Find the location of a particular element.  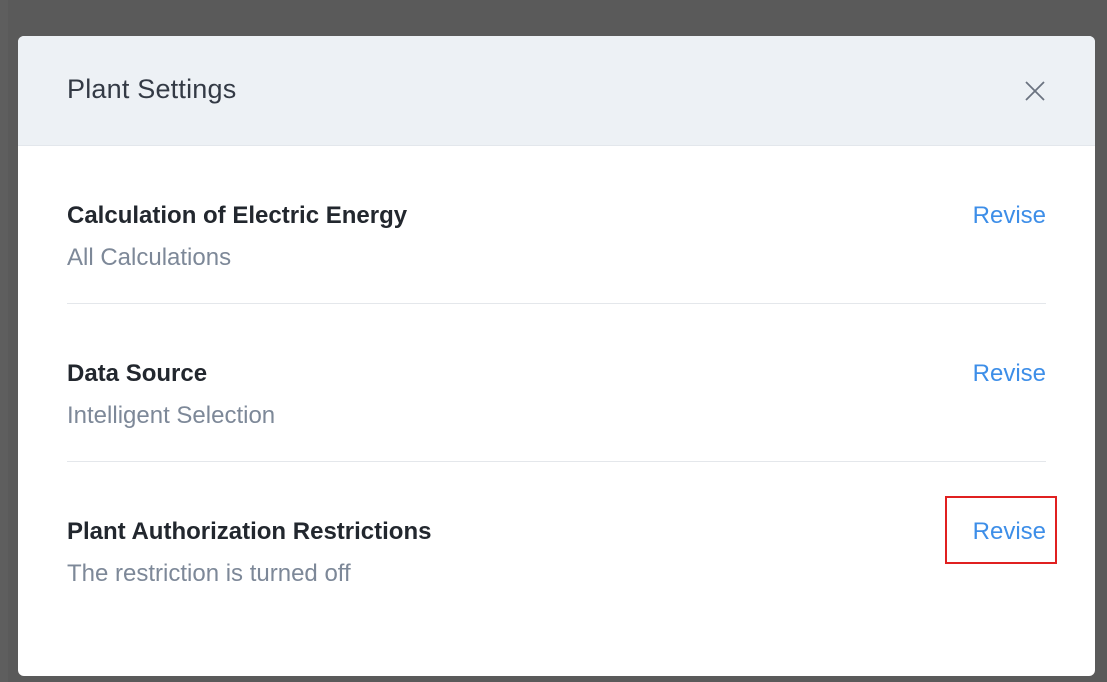

close-button is located at coordinates (1035, 91).